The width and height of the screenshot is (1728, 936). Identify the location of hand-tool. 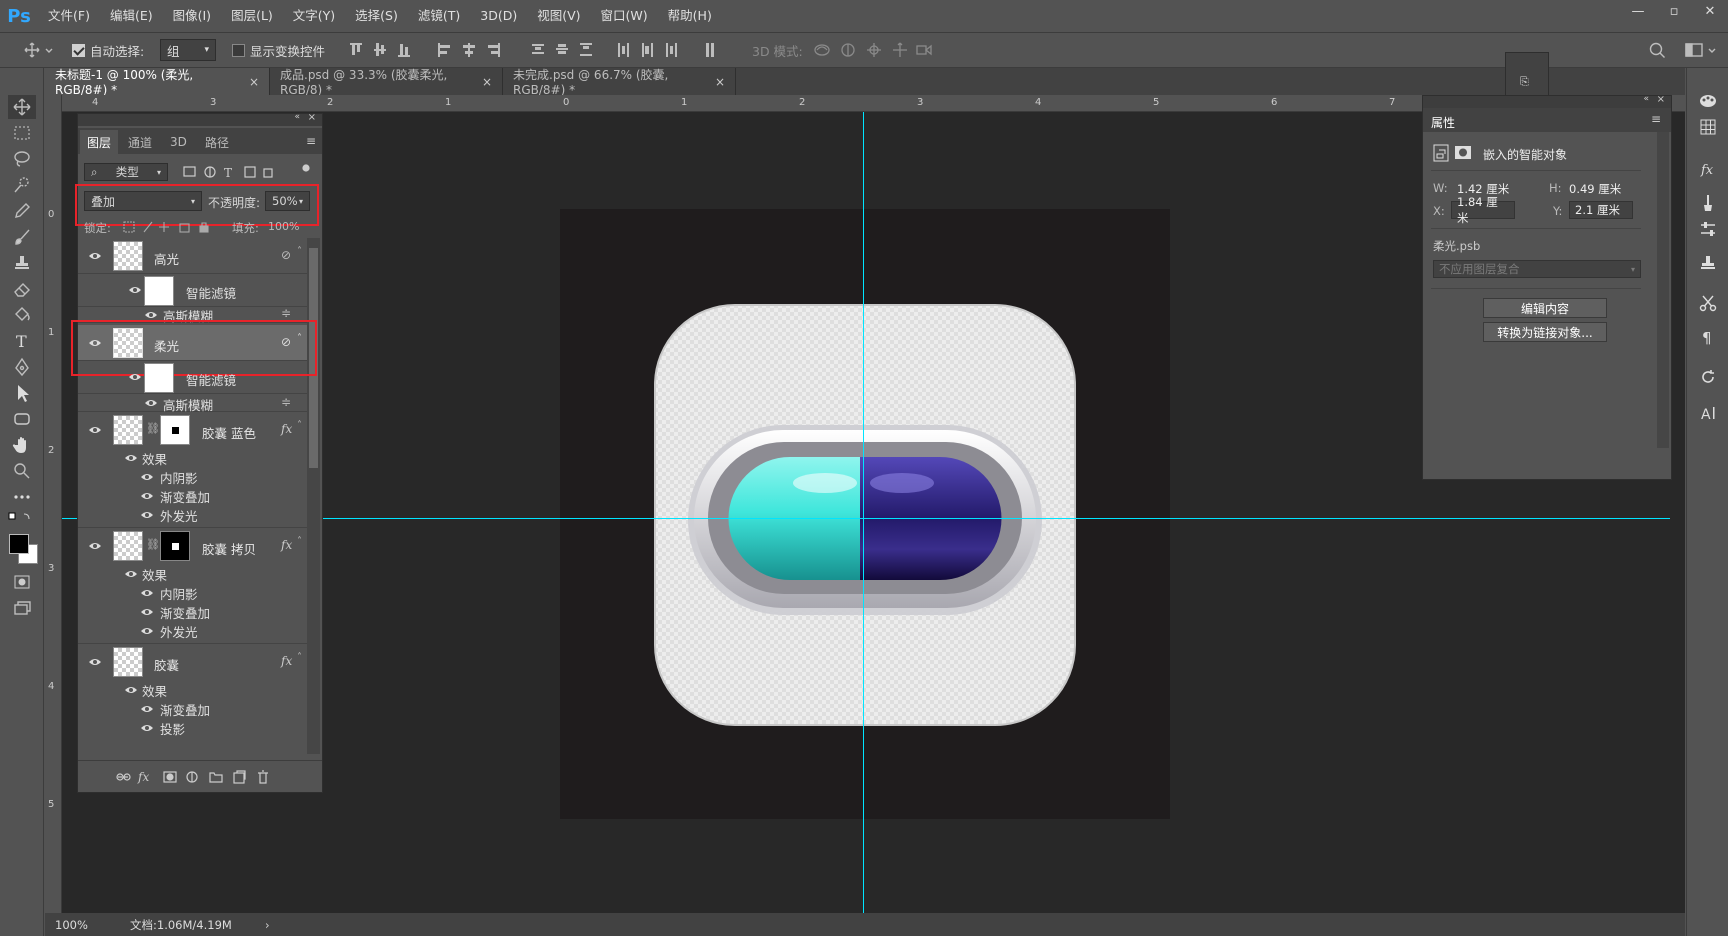
(22, 445).